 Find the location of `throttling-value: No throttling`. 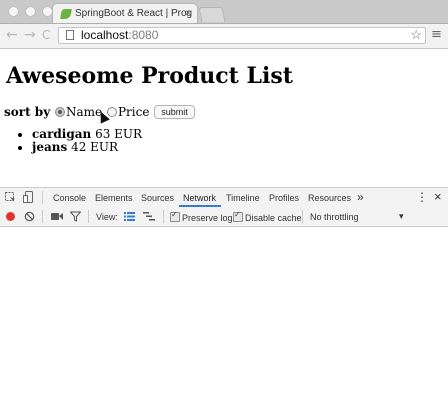

throttling-value: No throttling is located at coordinates (334, 217).